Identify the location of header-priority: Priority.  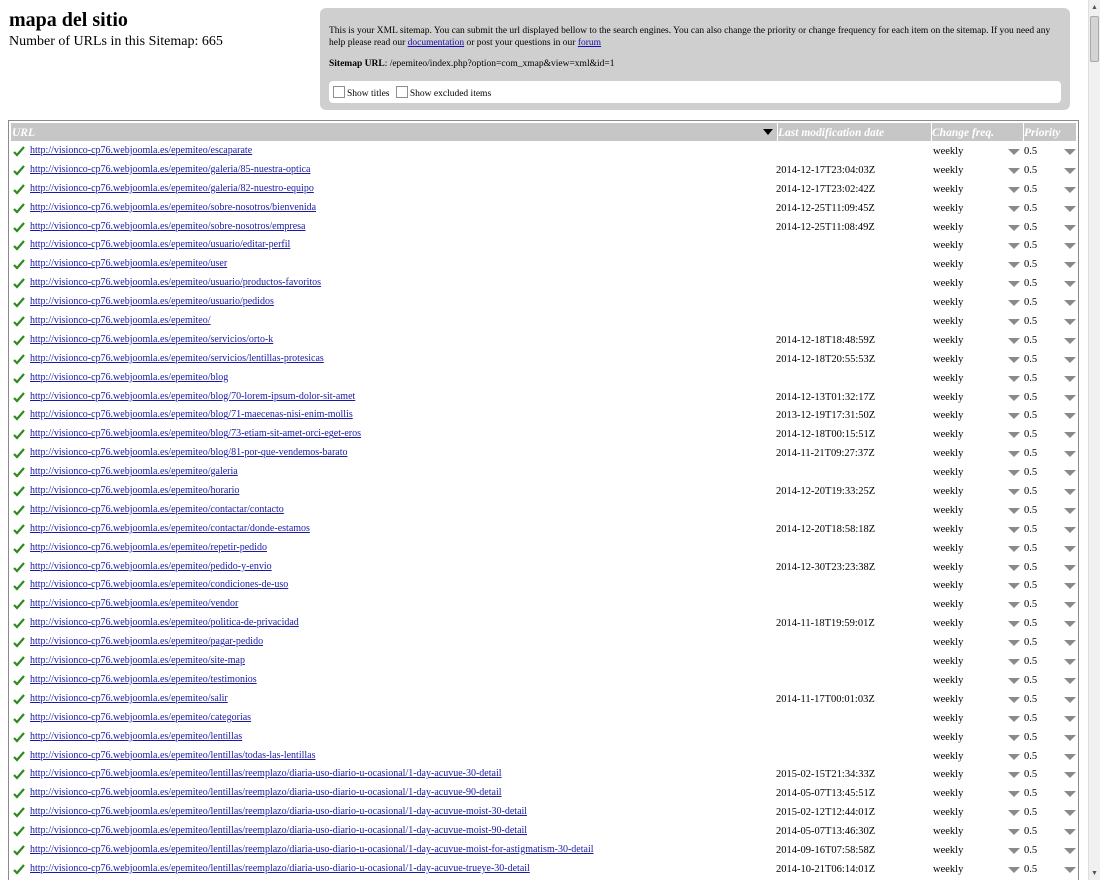
(1049, 132).